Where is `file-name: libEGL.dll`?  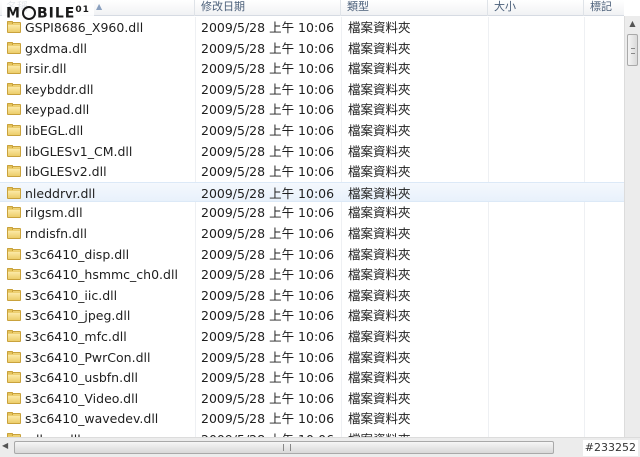
file-name: libEGL.dll is located at coordinates (54, 130).